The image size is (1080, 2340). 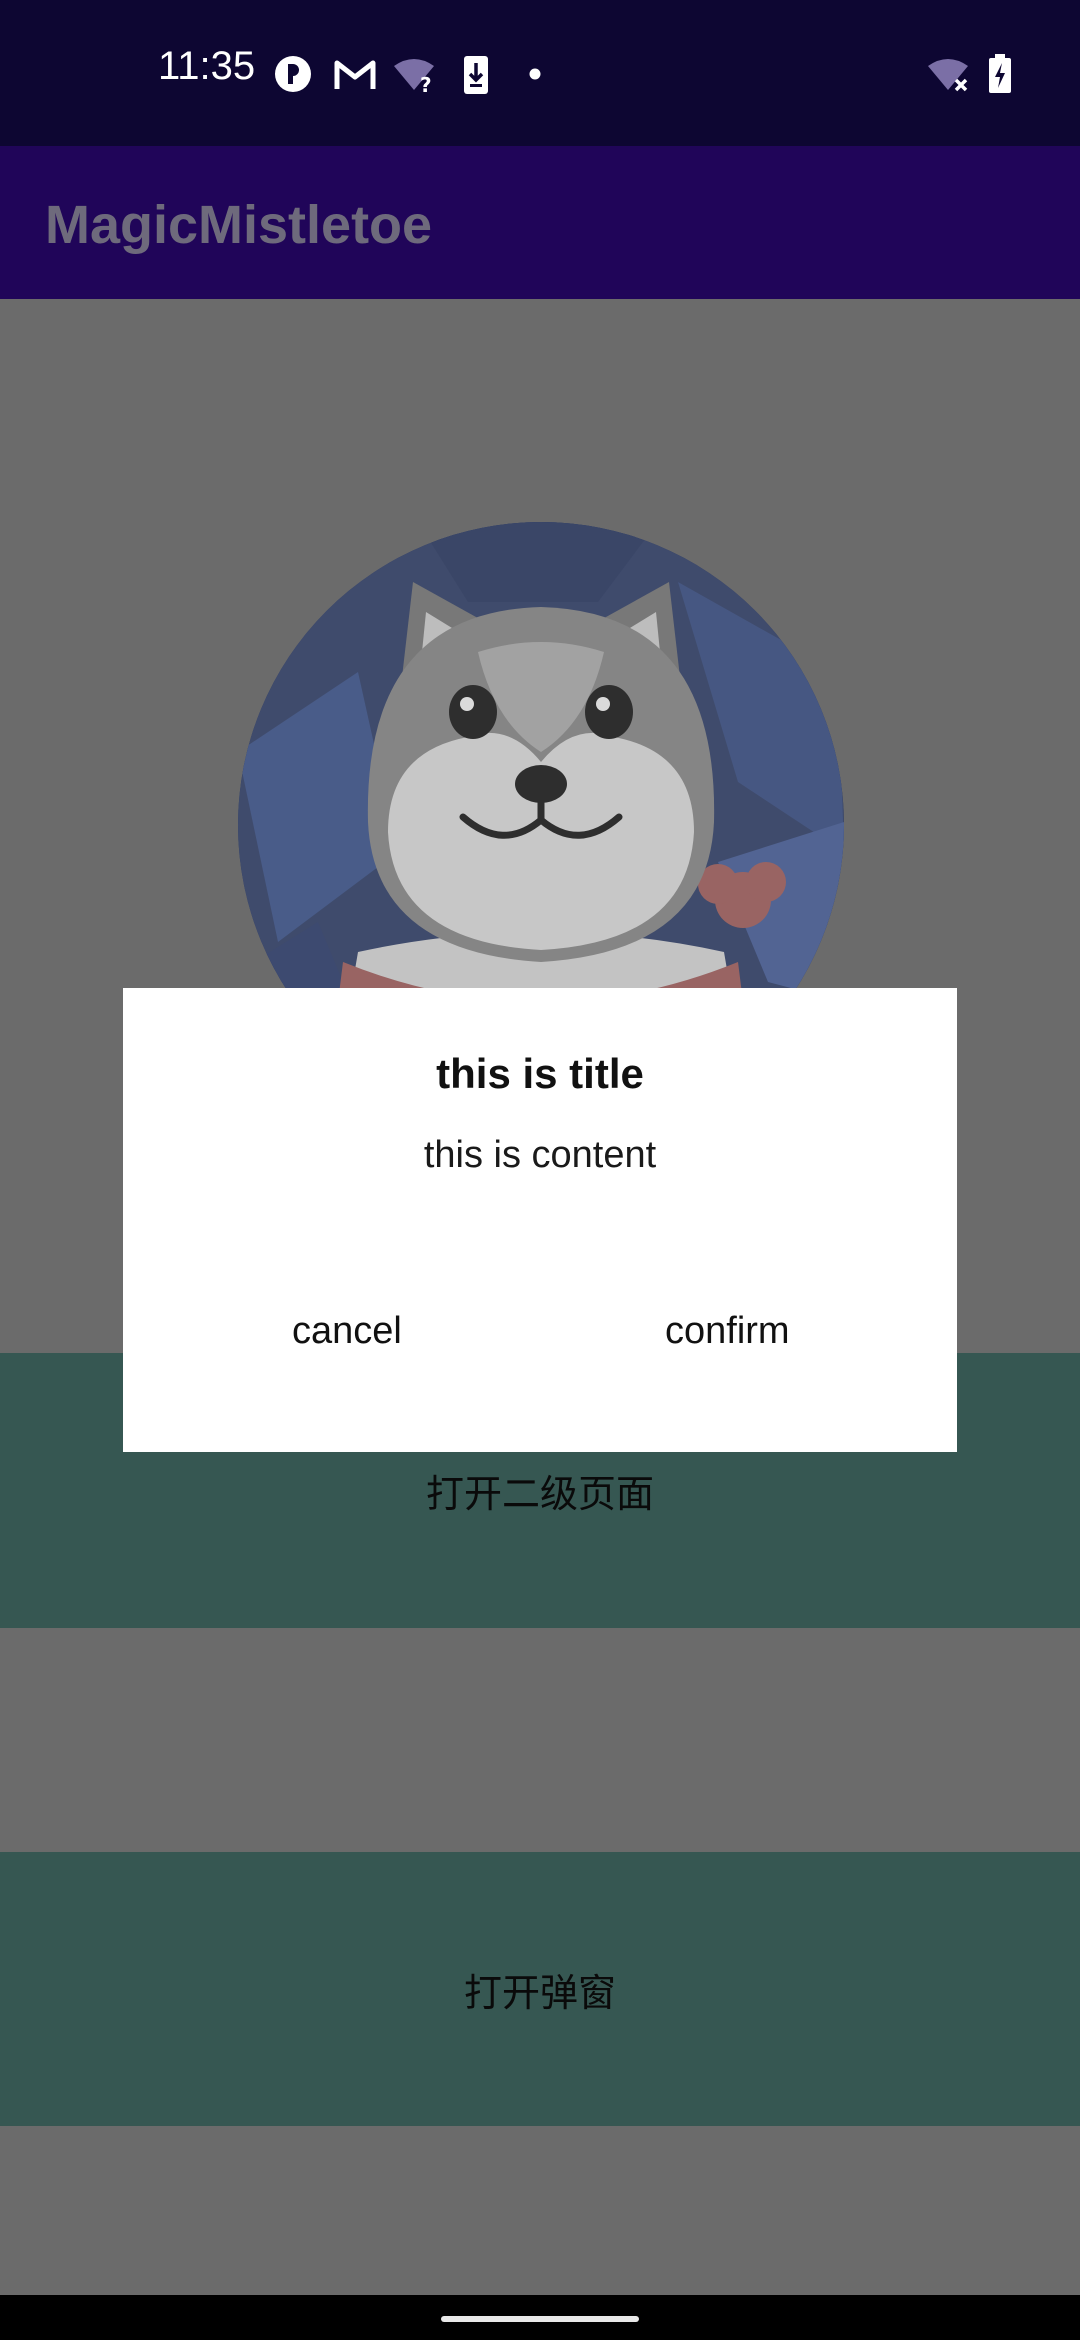 What do you see at coordinates (540, 1155) in the screenshot?
I see `dialog-content: this is content` at bounding box center [540, 1155].